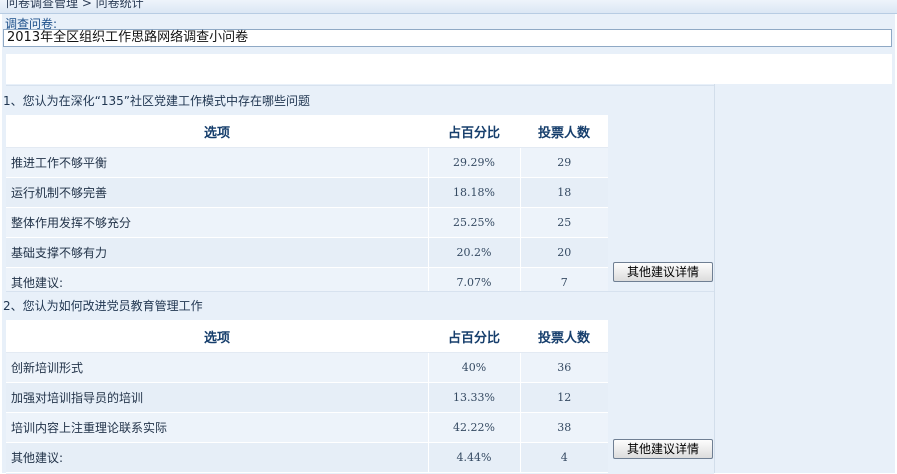 This screenshot has height=474, width=897. What do you see at coordinates (447, 38) in the screenshot?
I see `survey-title-field: 2013年全区组织工作思路网络调查小问卷` at bounding box center [447, 38].